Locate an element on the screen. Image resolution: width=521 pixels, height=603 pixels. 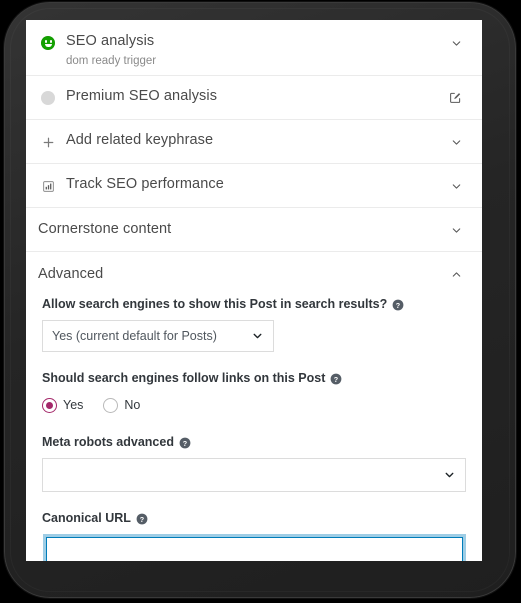
label-meta-robots-advanced-text: Meta robots advanced is located at coordinates (108, 442).